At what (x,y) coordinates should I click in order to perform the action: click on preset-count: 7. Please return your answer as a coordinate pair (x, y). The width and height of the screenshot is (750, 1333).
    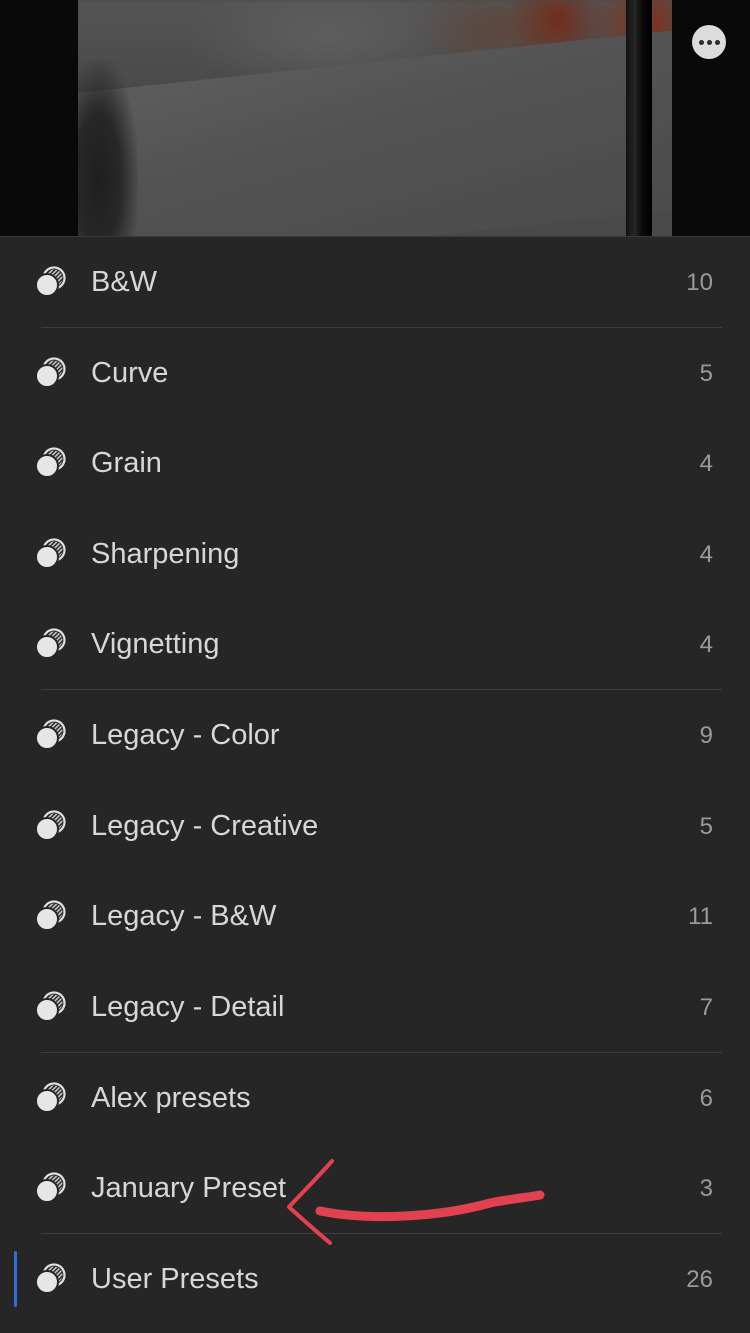
    Looking at the image, I should click on (706, 1007).